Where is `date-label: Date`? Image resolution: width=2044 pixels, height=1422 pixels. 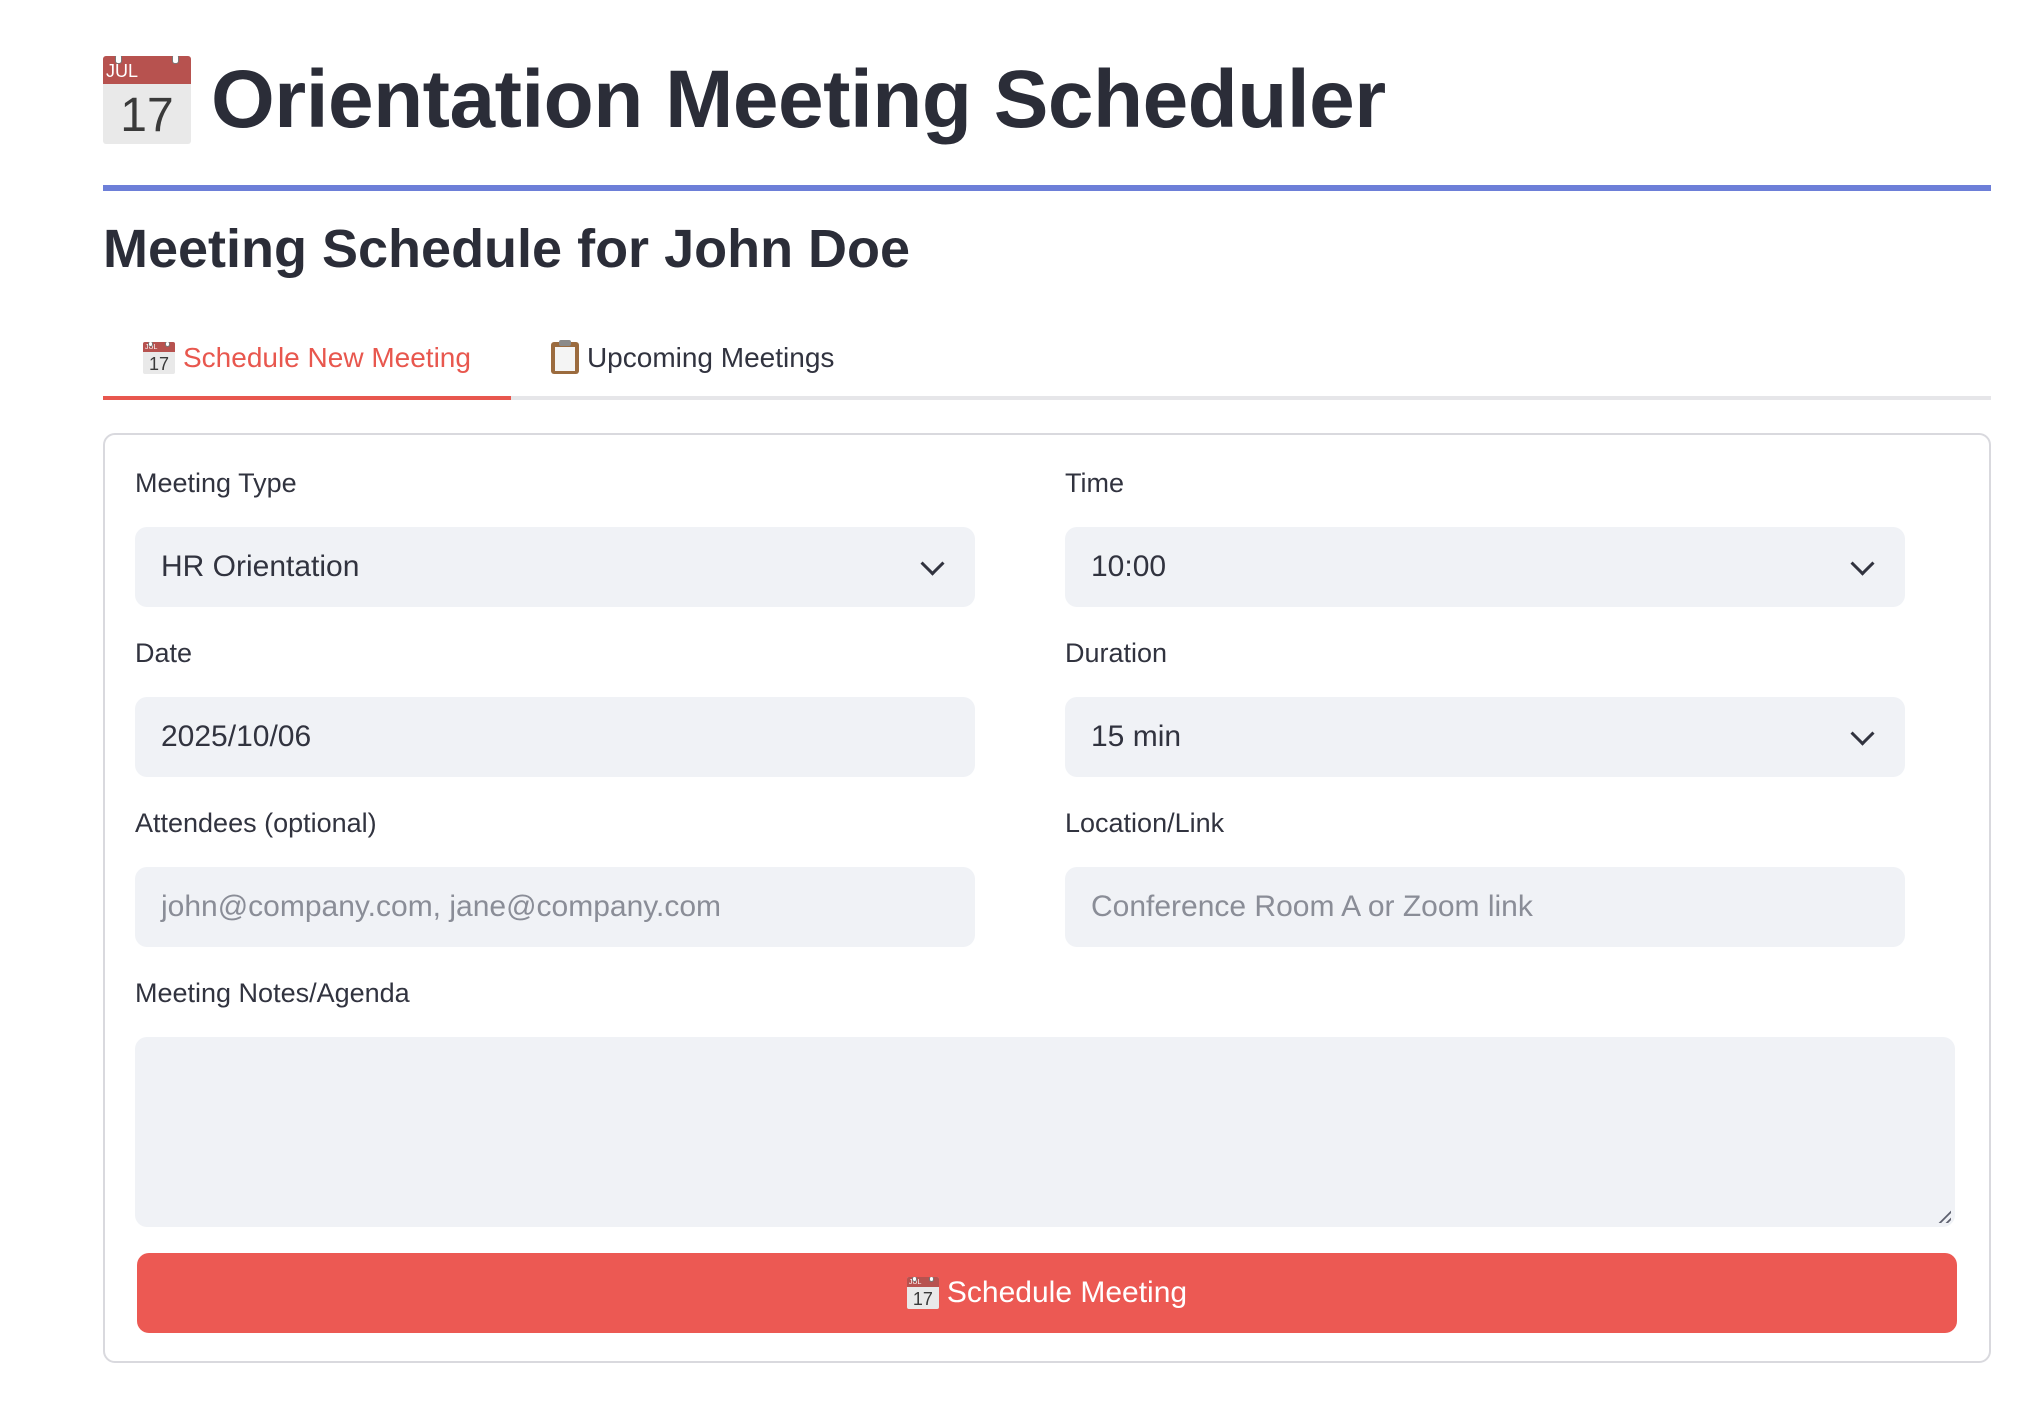
date-label: Date is located at coordinates (164, 653).